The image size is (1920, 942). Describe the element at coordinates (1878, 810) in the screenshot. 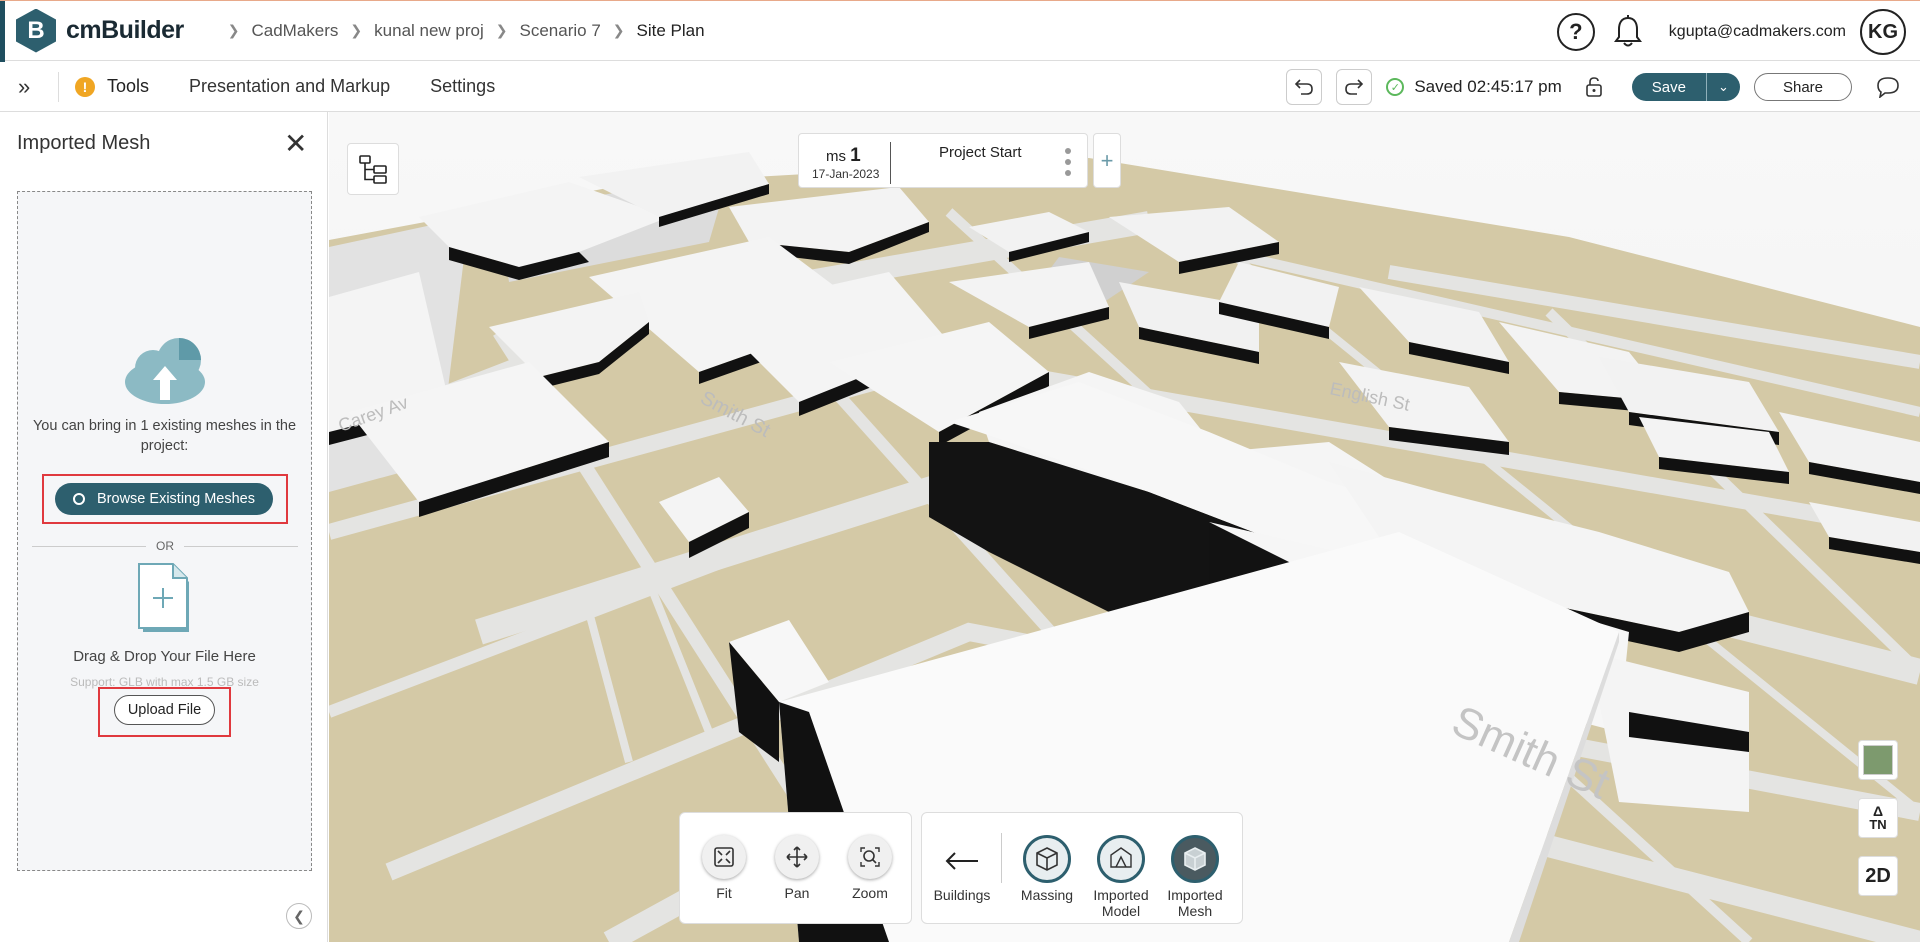

I see `north-arrow-icon: Δ` at that location.